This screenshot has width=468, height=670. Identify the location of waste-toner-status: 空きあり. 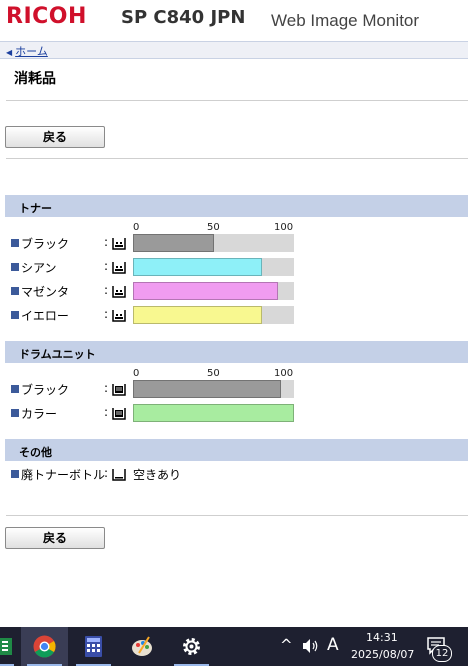
(157, 475).